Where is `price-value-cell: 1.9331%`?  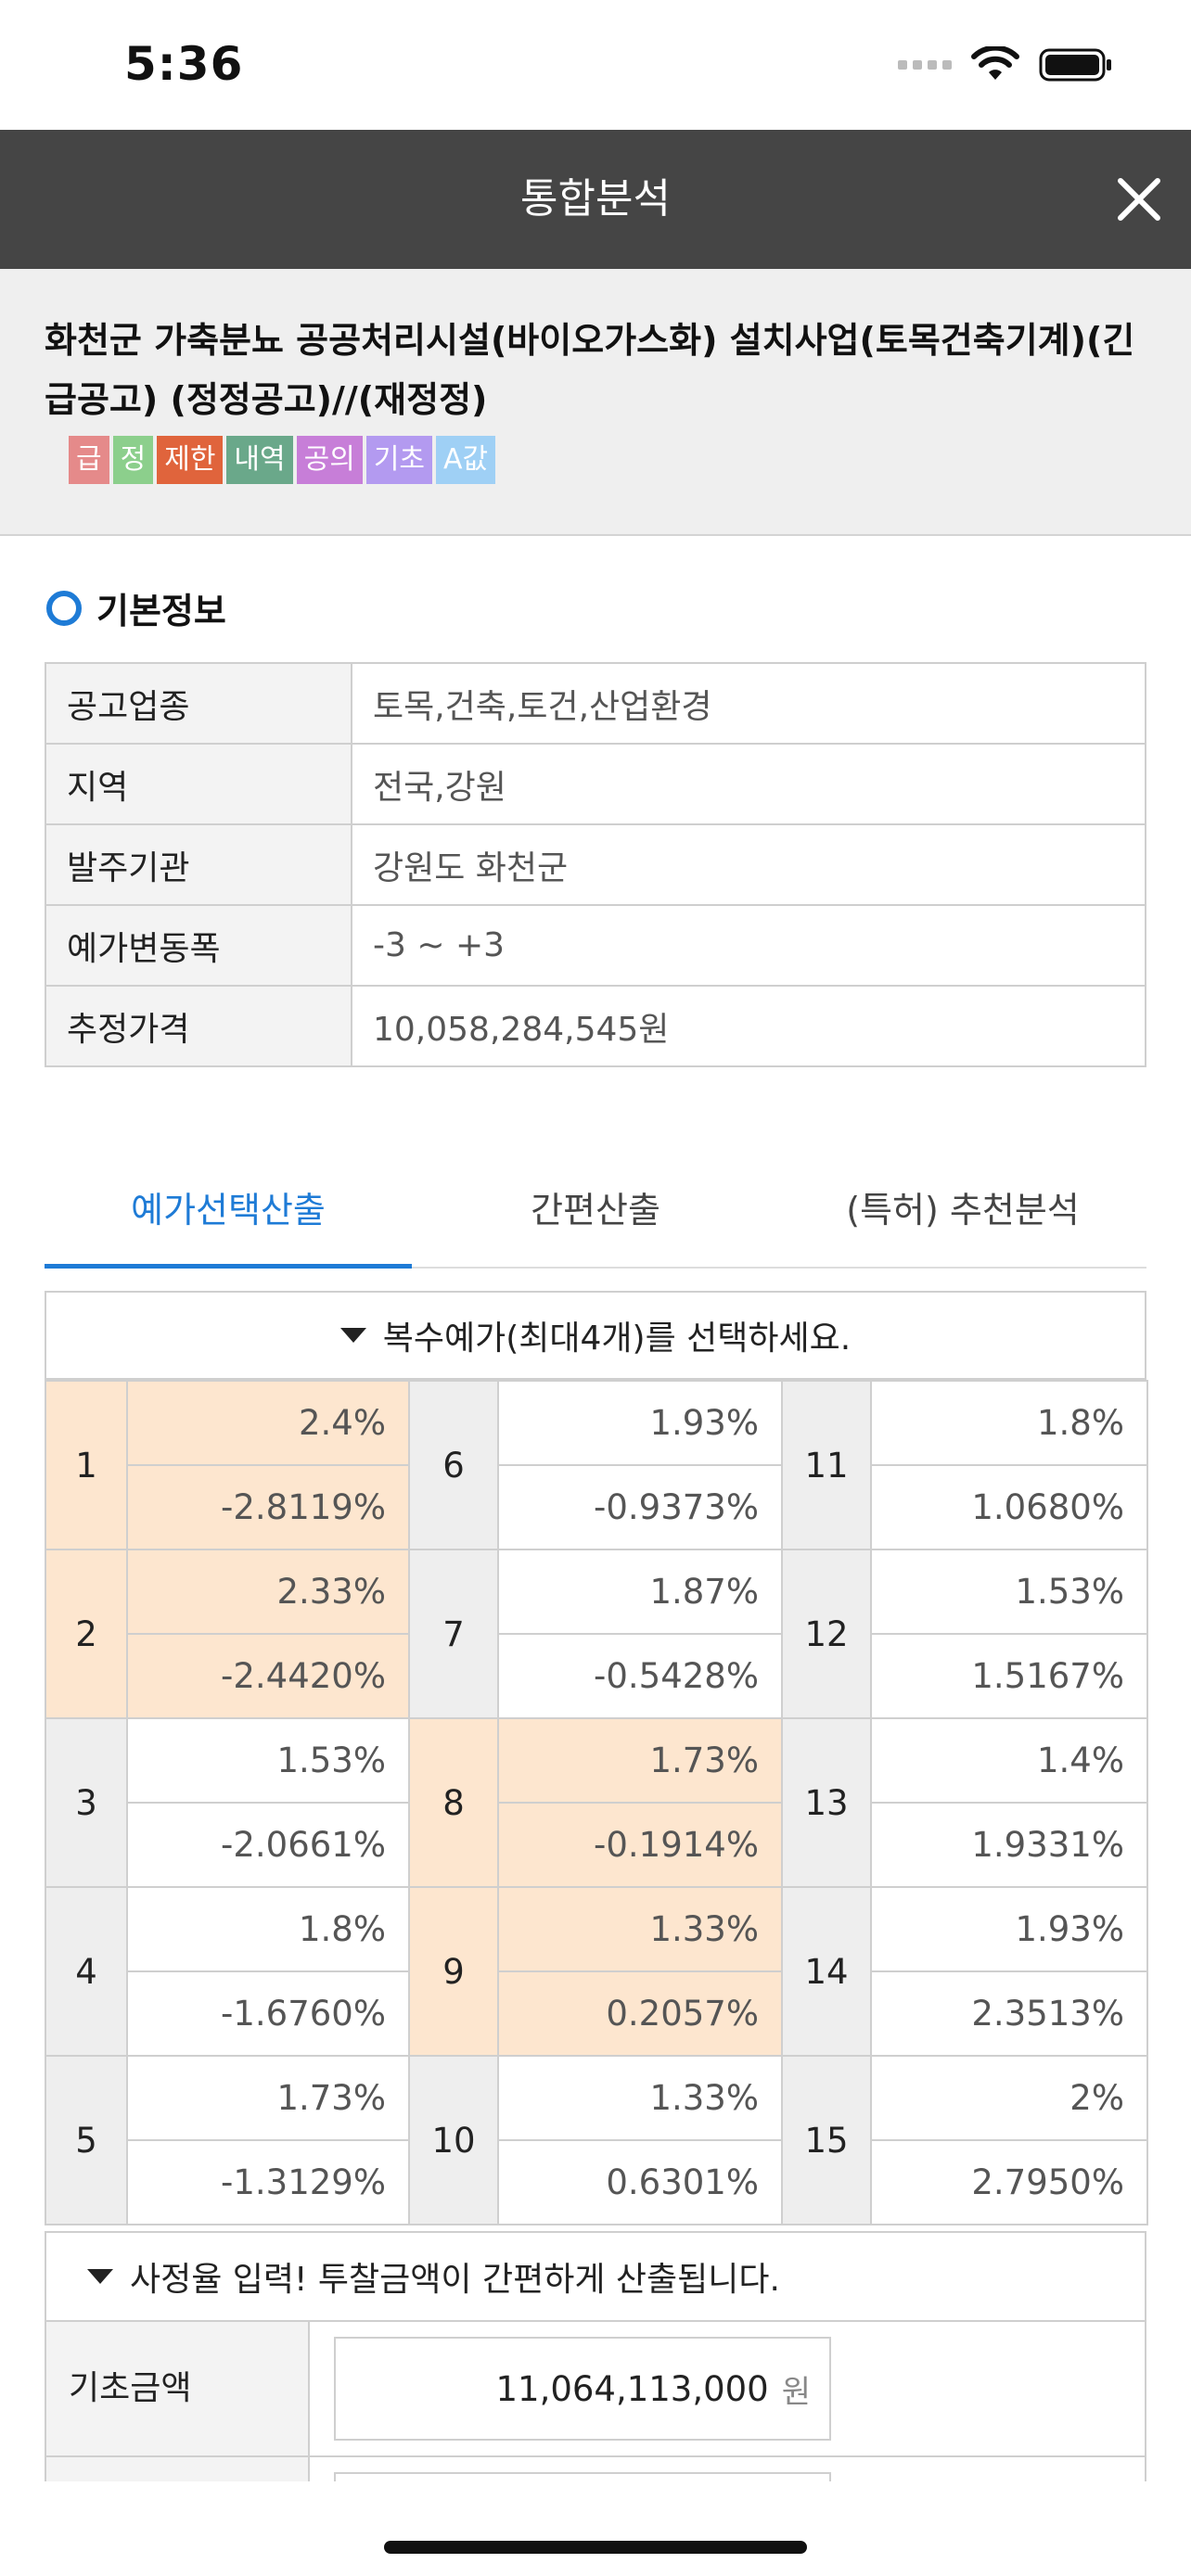 price-value-cell: 1.9331% is located at coordinates (1009, 1845).